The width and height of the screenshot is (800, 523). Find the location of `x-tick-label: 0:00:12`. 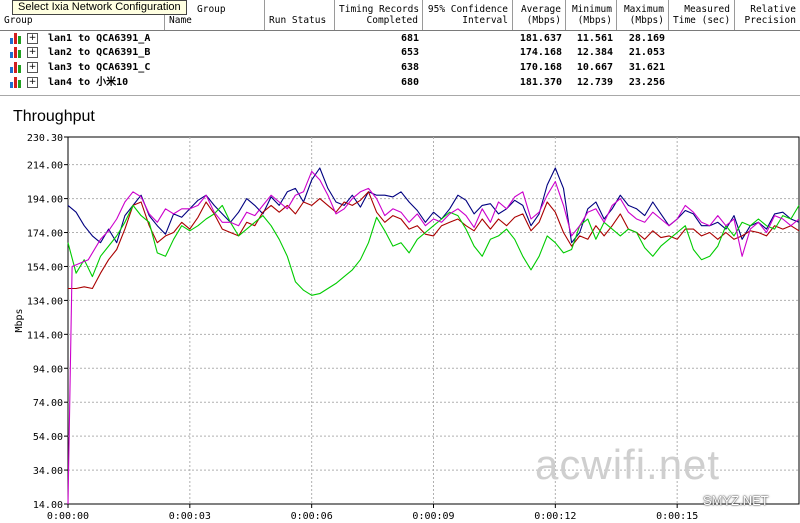

x-tick-label: 0:00:12 is located at coordinates (555, 516).